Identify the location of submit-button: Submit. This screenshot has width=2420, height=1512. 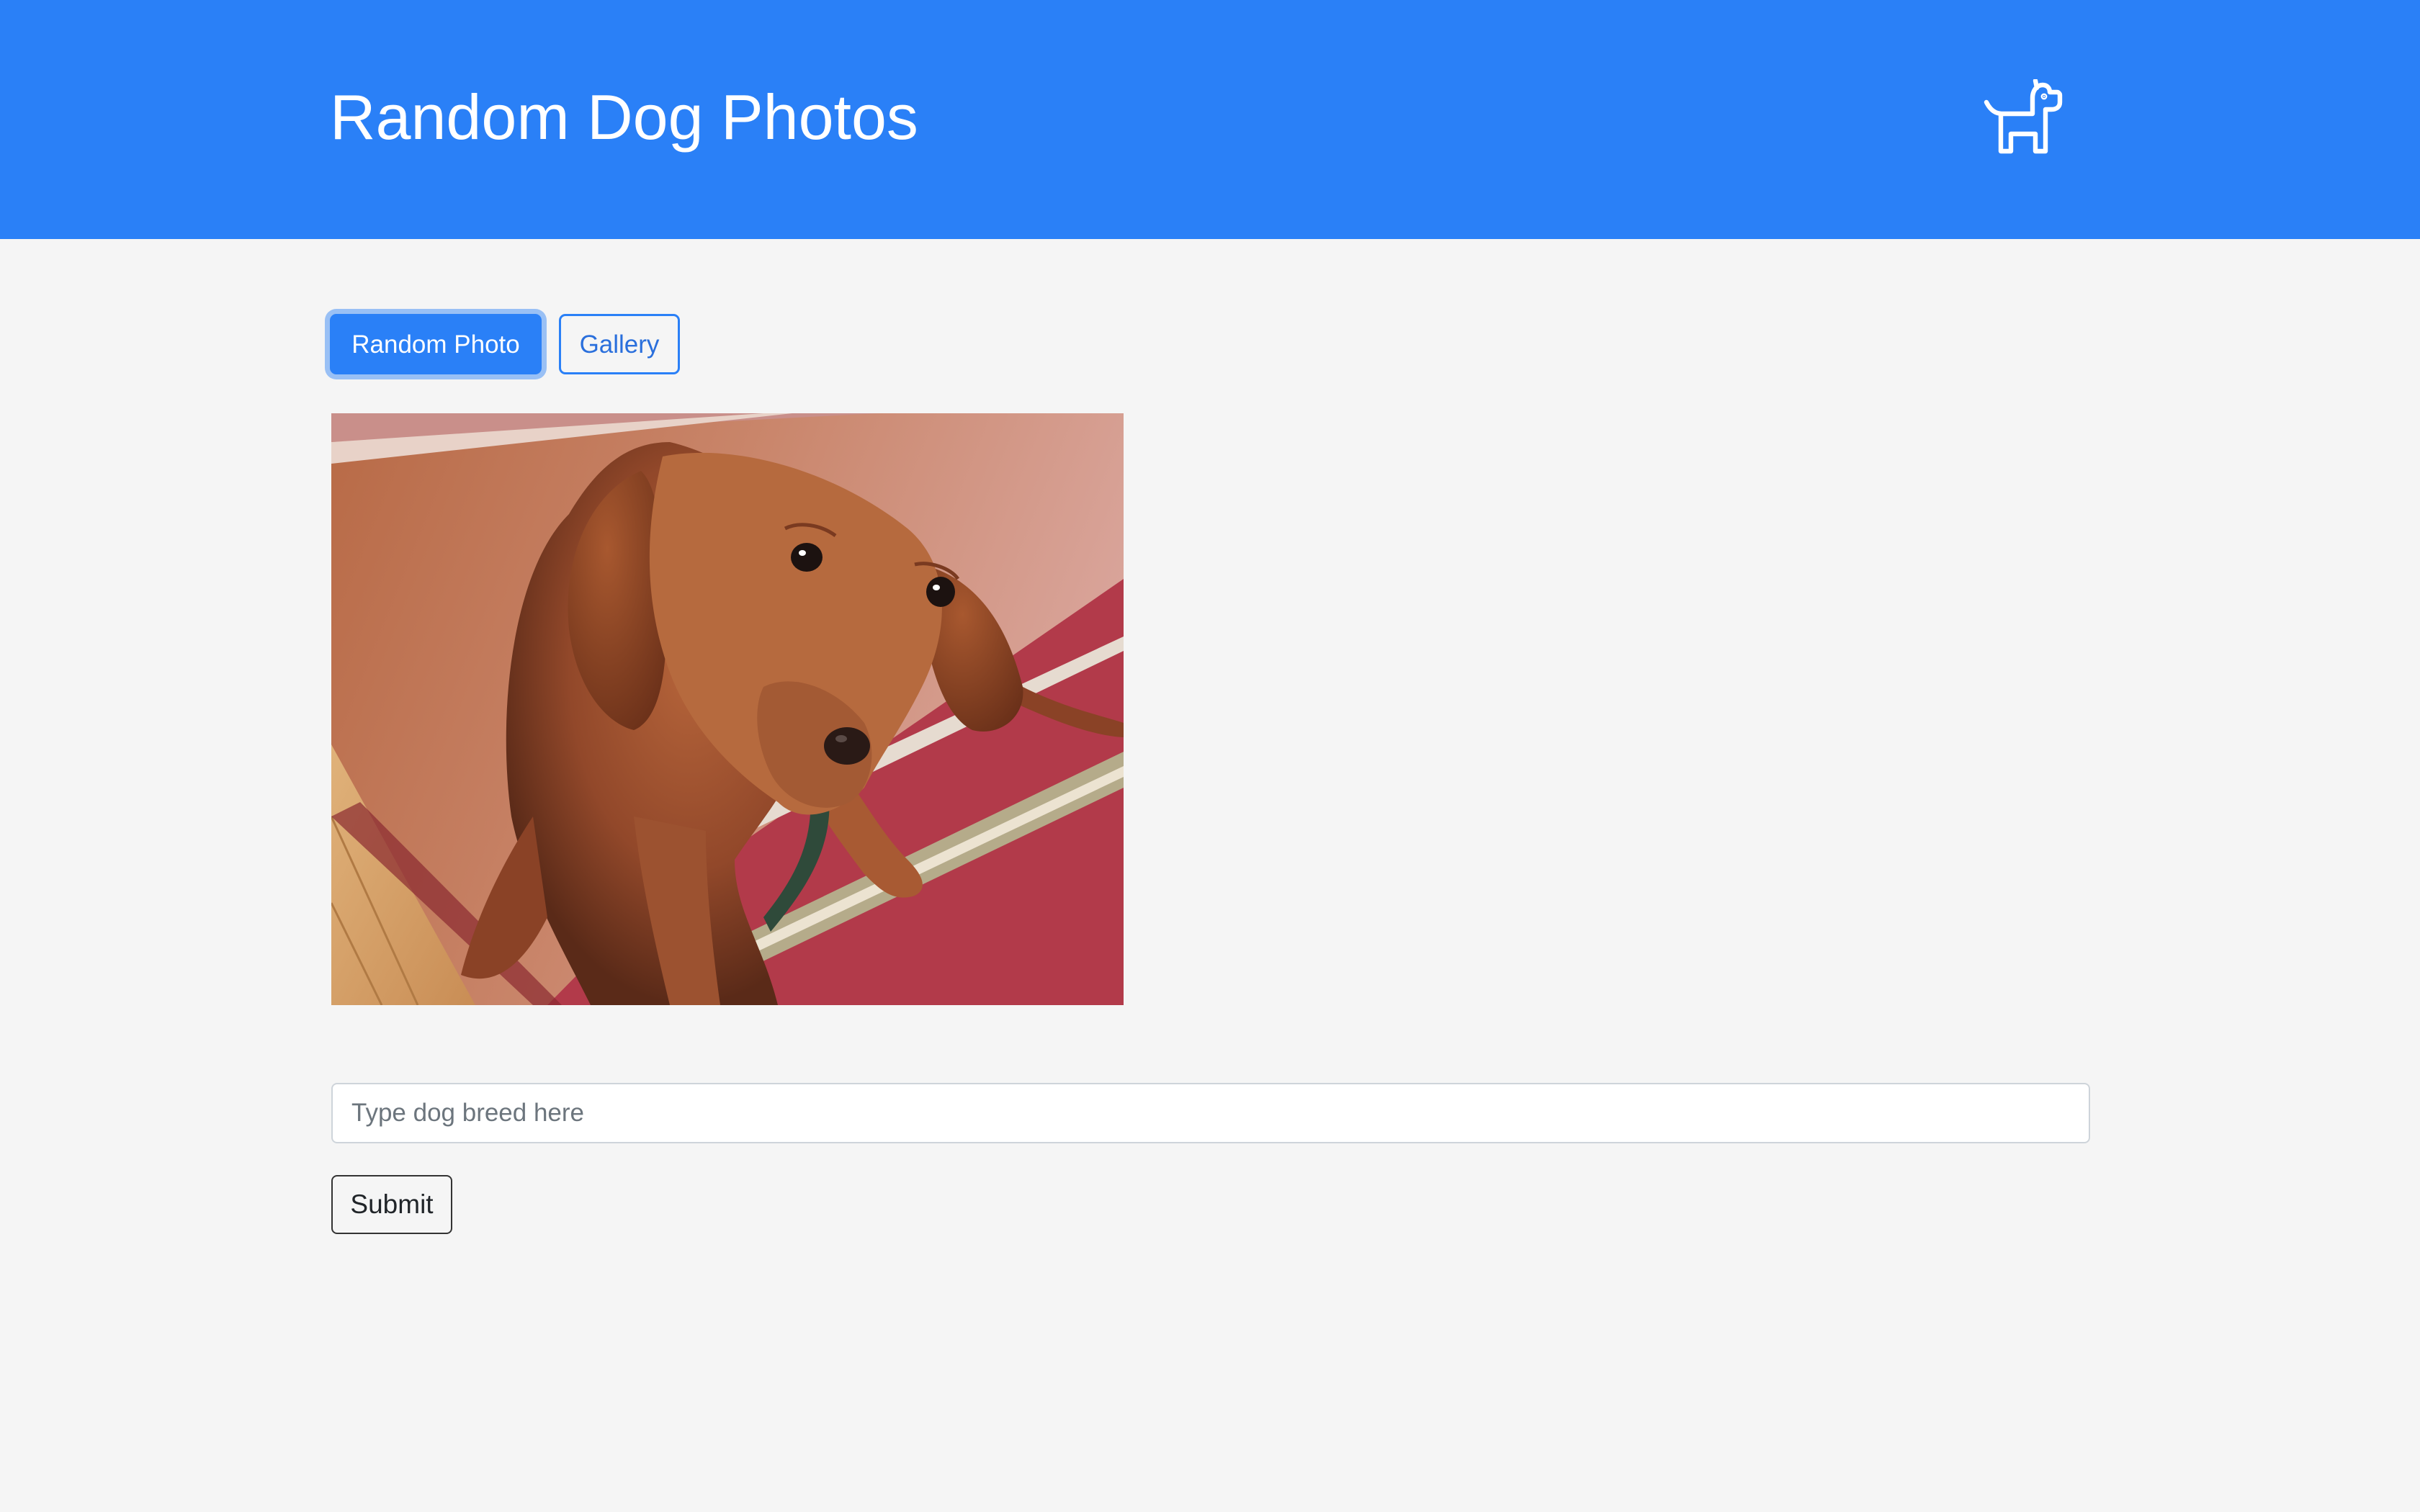
(391, 1204).